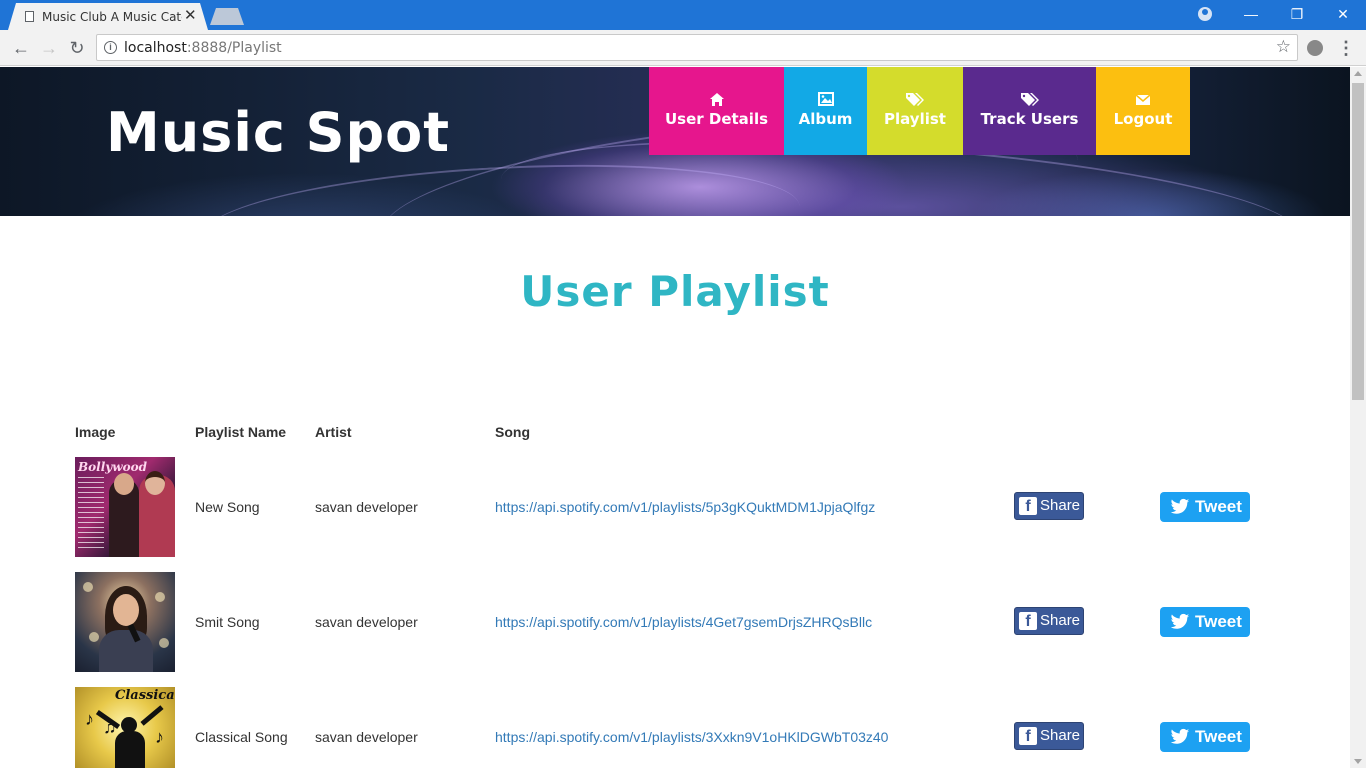  Describe the element at coordinates (1143, 119) in the screenshot. I see `nav-label: Logout` at that location.